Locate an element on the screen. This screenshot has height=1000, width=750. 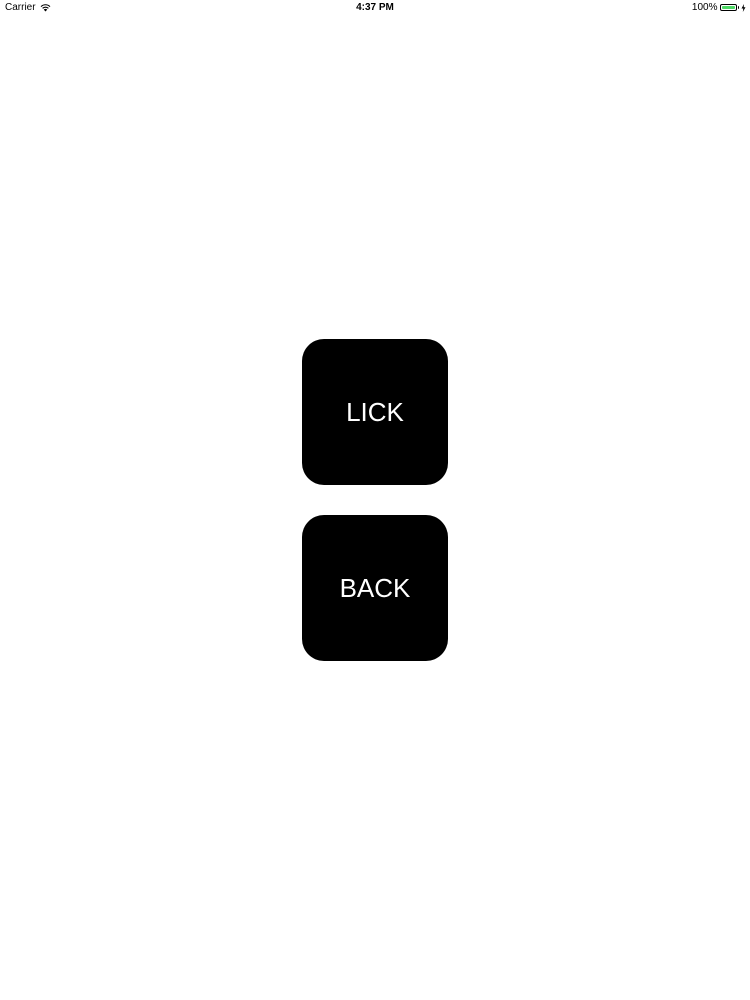
back-button: BACK is located at coordinates (375, 588).